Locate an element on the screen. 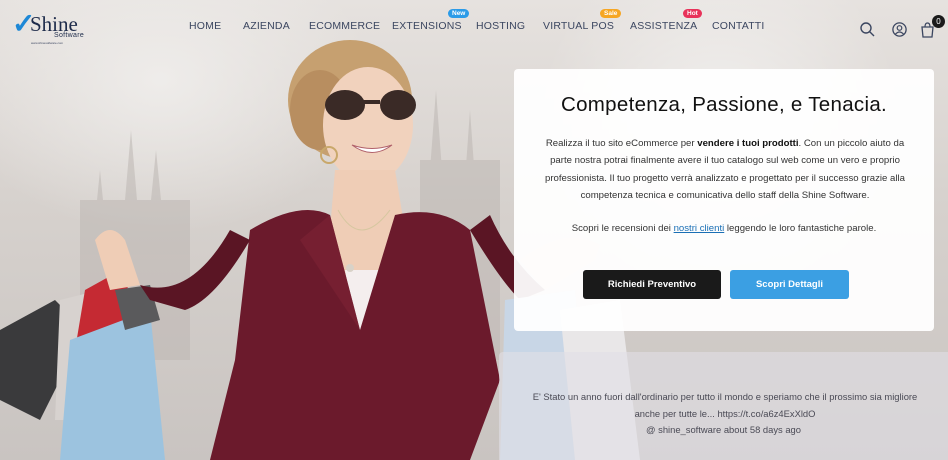 The image size is (948, 460). hero-title: Competenza, Passione, e Tenacia. is located at coordinates (724, 104).